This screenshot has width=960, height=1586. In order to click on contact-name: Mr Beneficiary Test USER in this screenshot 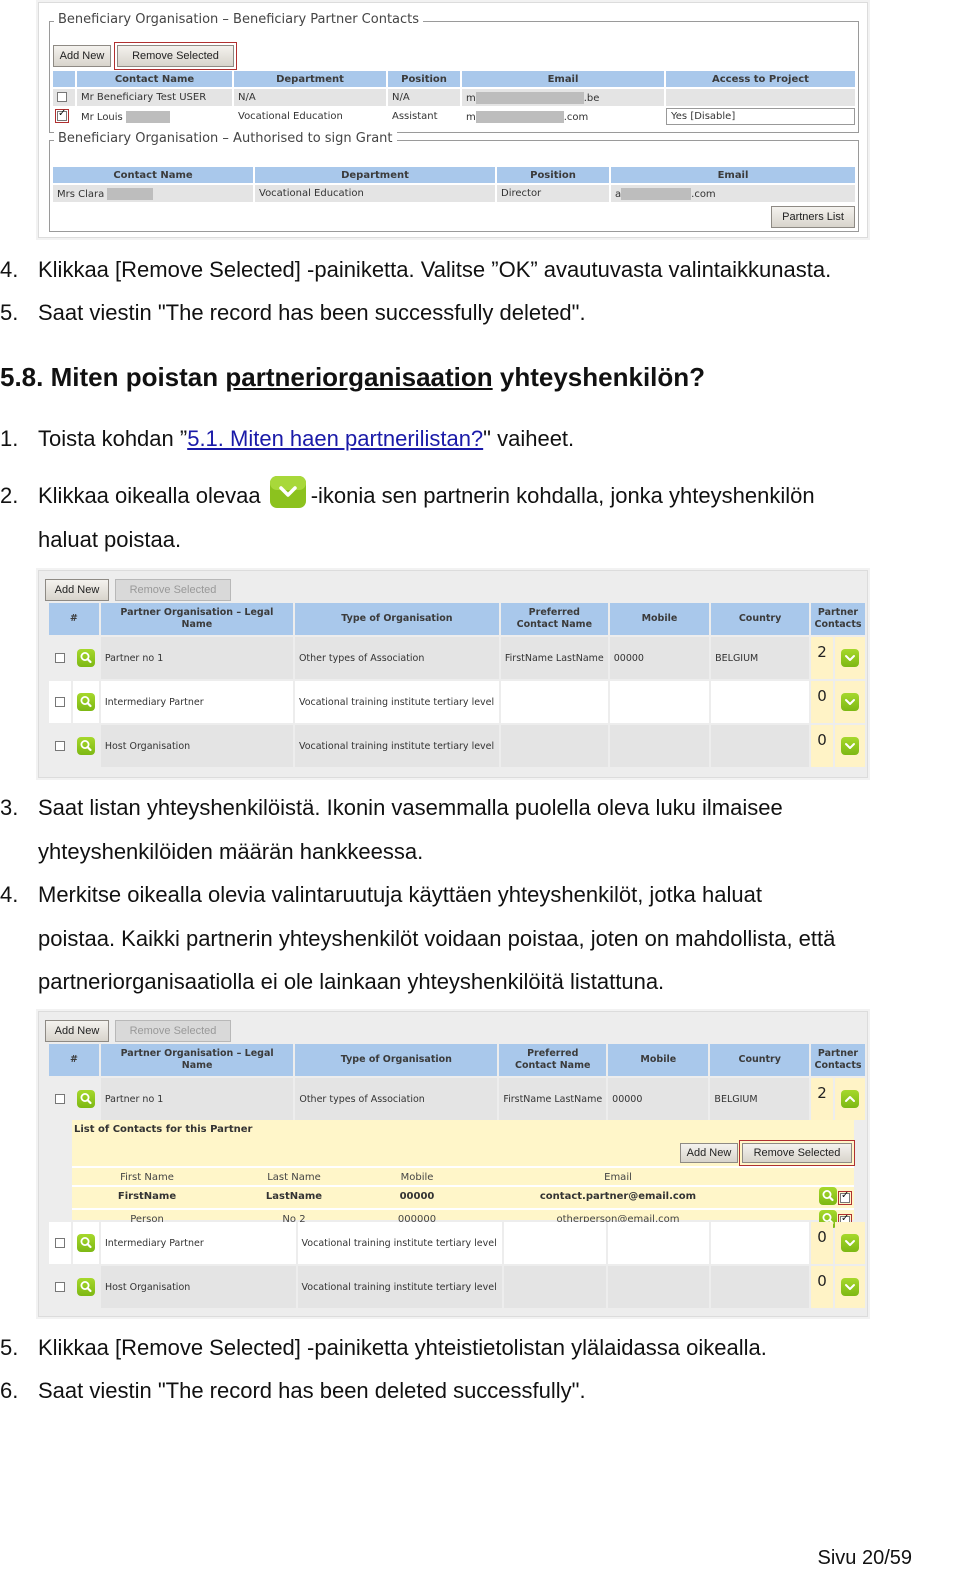, I will do `click(154, 97)`.